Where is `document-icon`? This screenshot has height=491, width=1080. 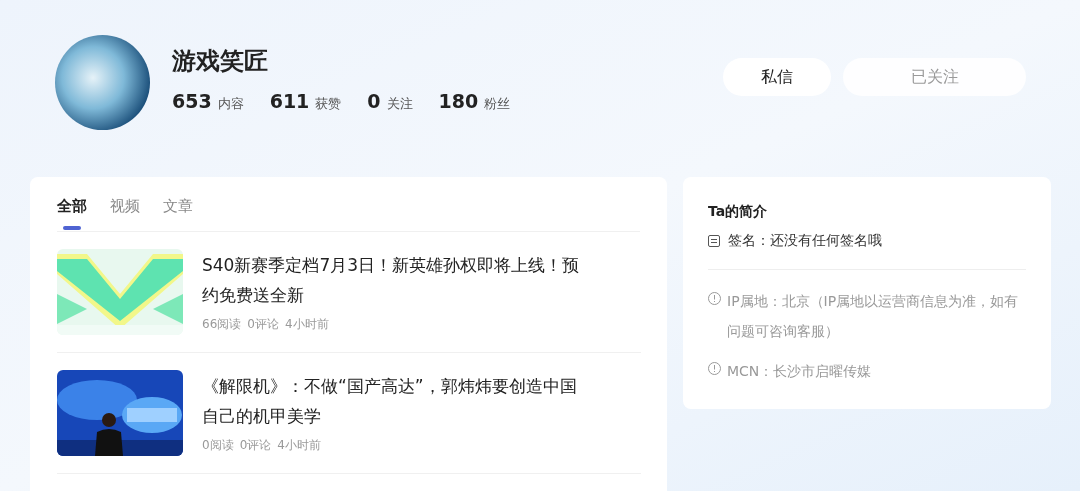
document-icon is located at coordinates (714, 240).